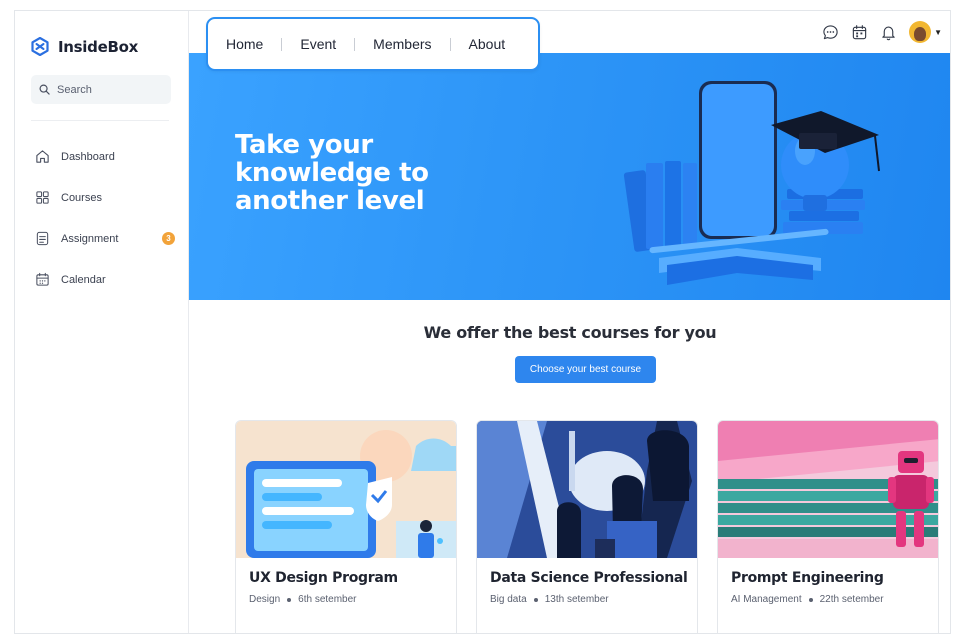  I want to click on sidebar-item-calendar: Calendar, so click(105, 279).